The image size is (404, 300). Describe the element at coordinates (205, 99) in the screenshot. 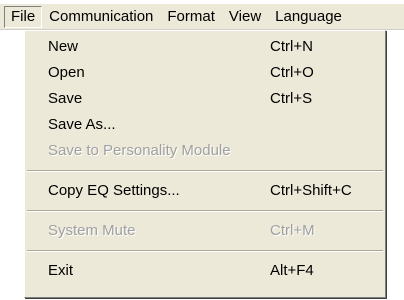

I see `menu-item-save: Save Ctrl+S` at that location.